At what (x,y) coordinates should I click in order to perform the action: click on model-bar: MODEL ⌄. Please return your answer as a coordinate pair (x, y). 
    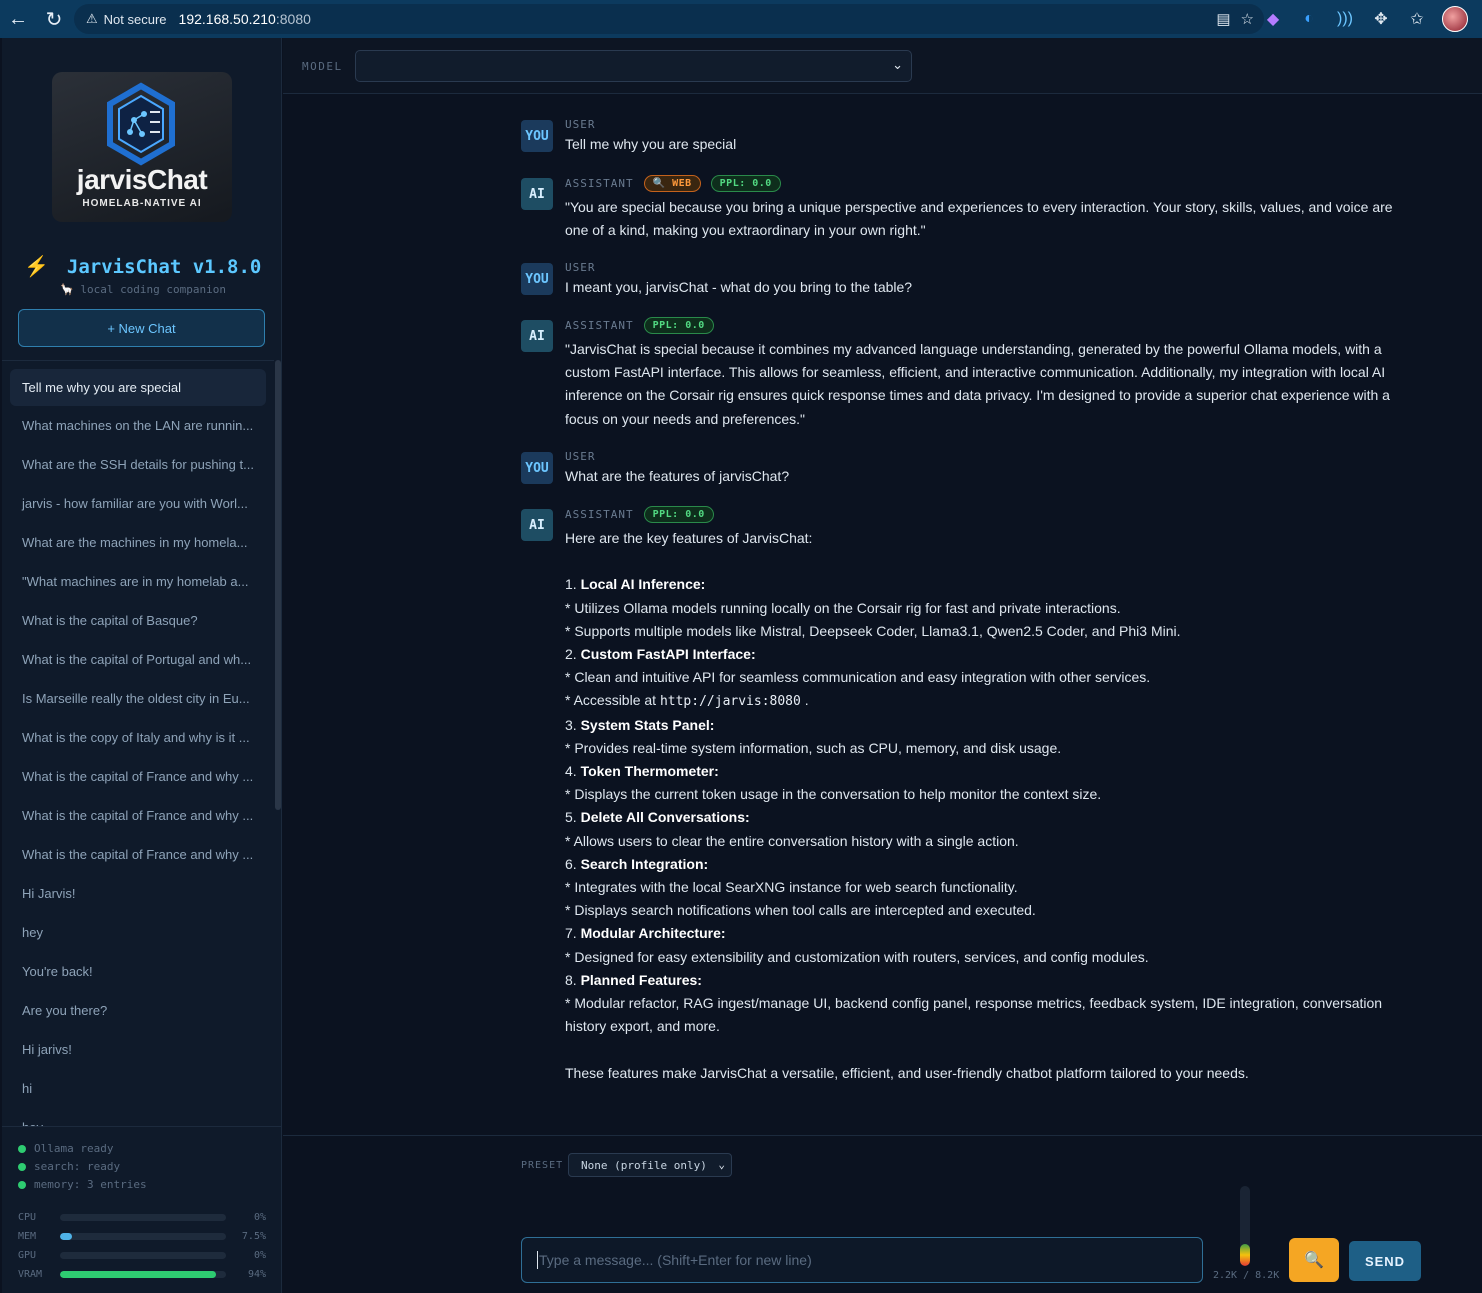
    Looking at the image, I should click on (882, 66).